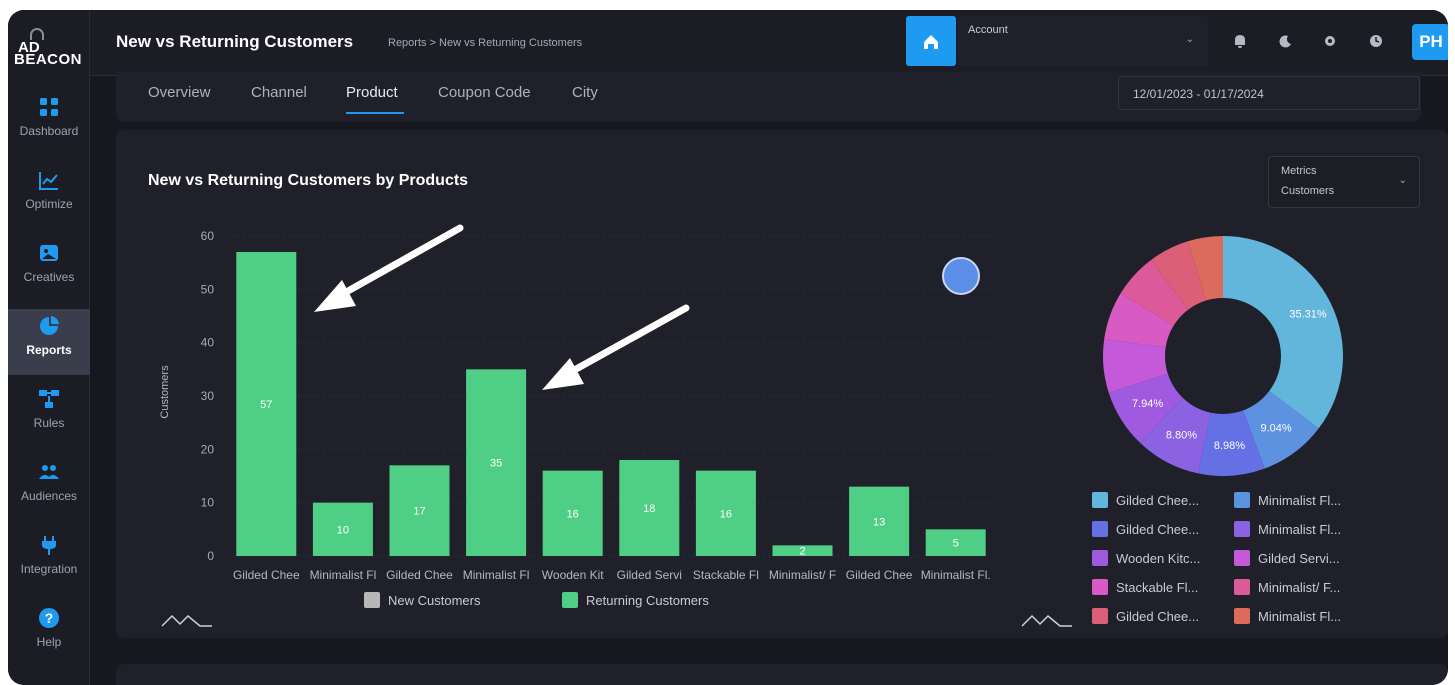 The height and width of the screenshot is (685, 1455). Describe the element at coordinates (49, 107) in the screenshot. I see `dashboard-grid-icon` at that location.